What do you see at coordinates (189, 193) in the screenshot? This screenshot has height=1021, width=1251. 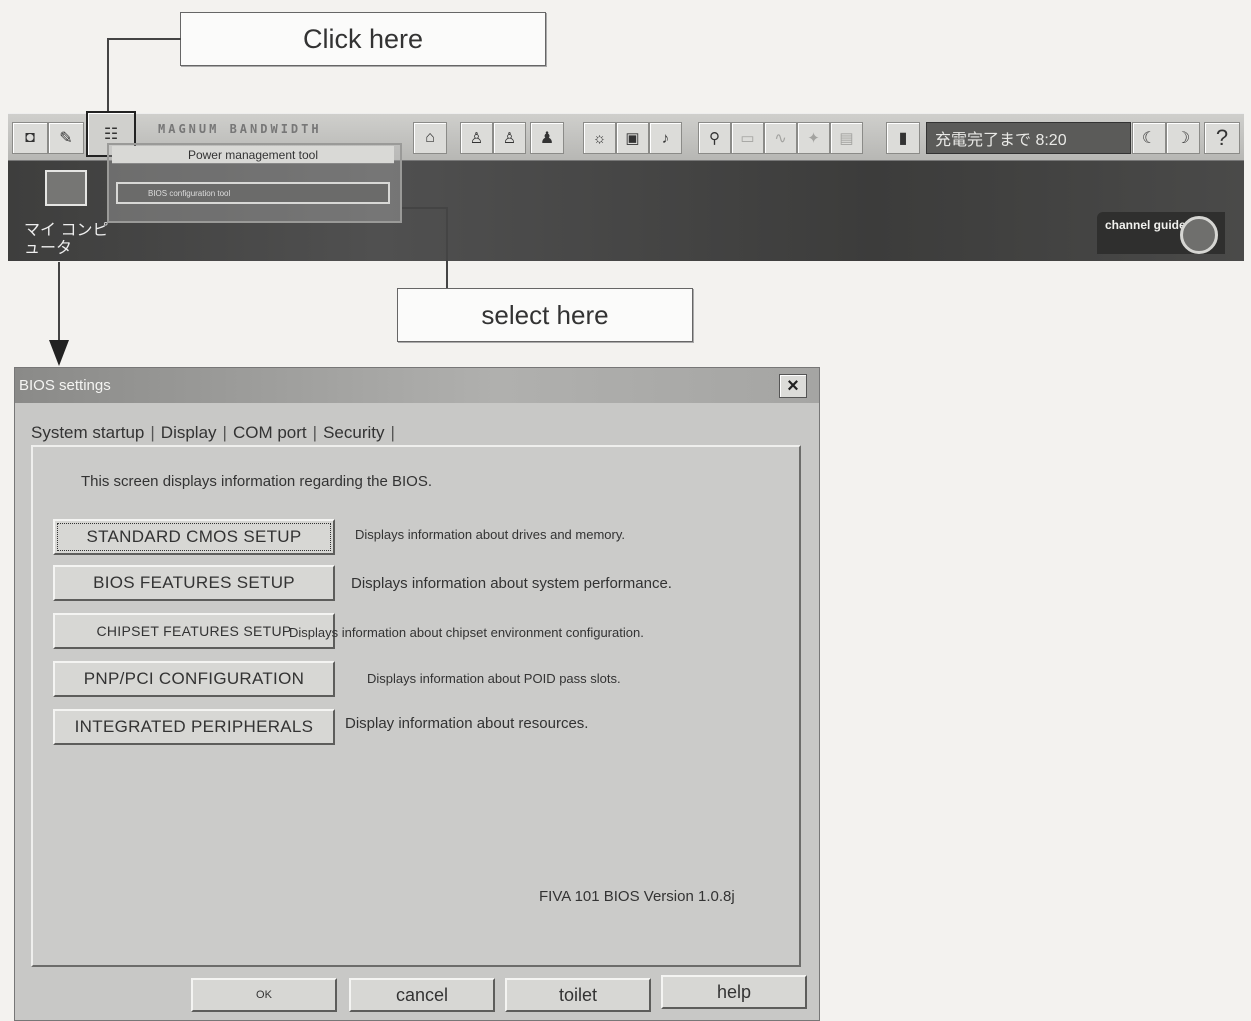 I see `menu-item-bios-configuration-label: BIOS configuration tool` at bounding box center [189, 193].